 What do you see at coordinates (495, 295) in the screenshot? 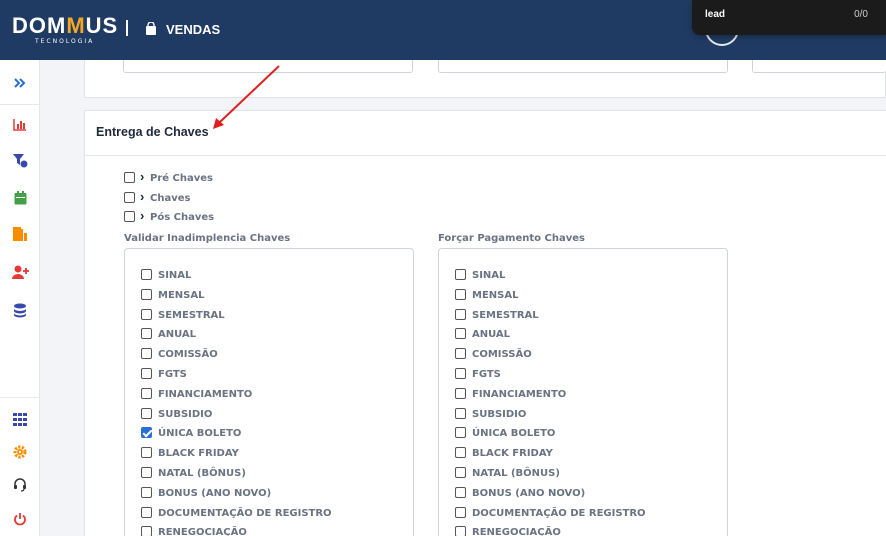
I see `forcar-option-label: MENSAL` at bounding box center [495, 295].